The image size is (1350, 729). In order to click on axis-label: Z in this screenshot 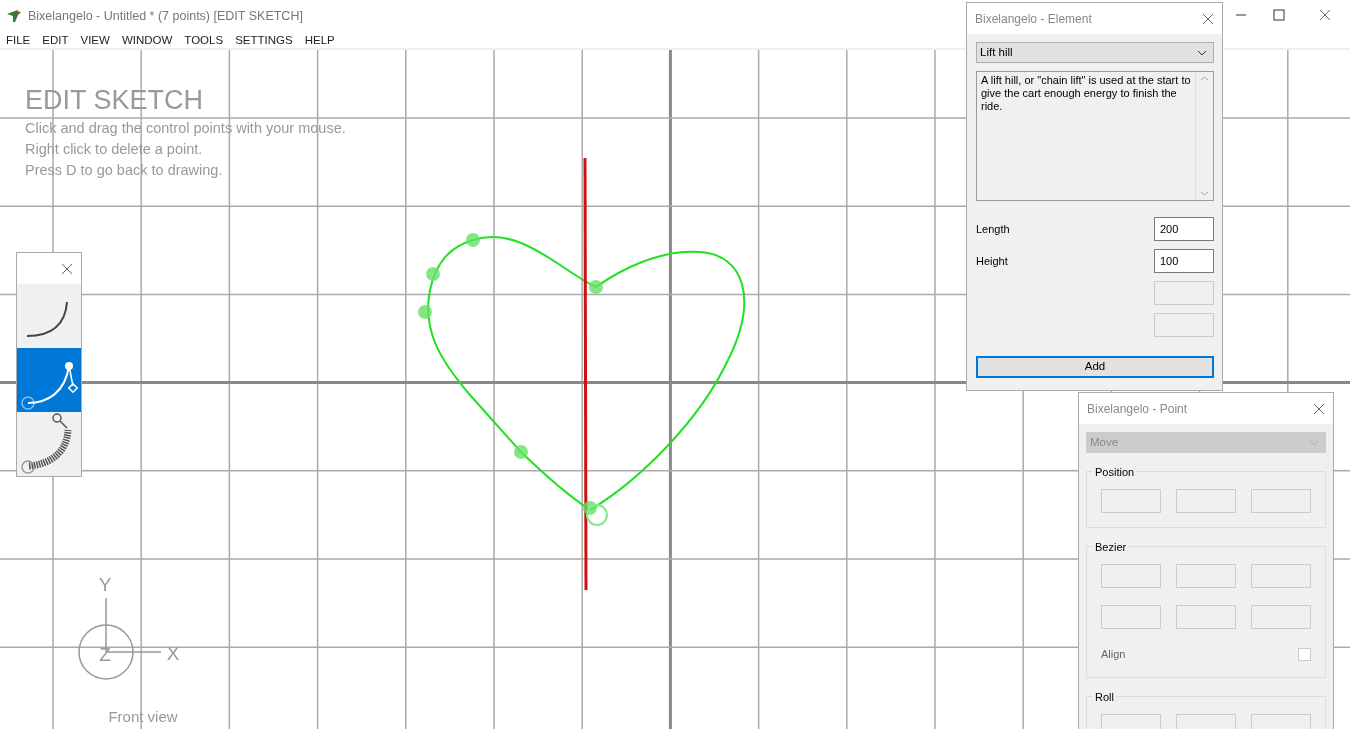, I will do `click(105, 654)`.